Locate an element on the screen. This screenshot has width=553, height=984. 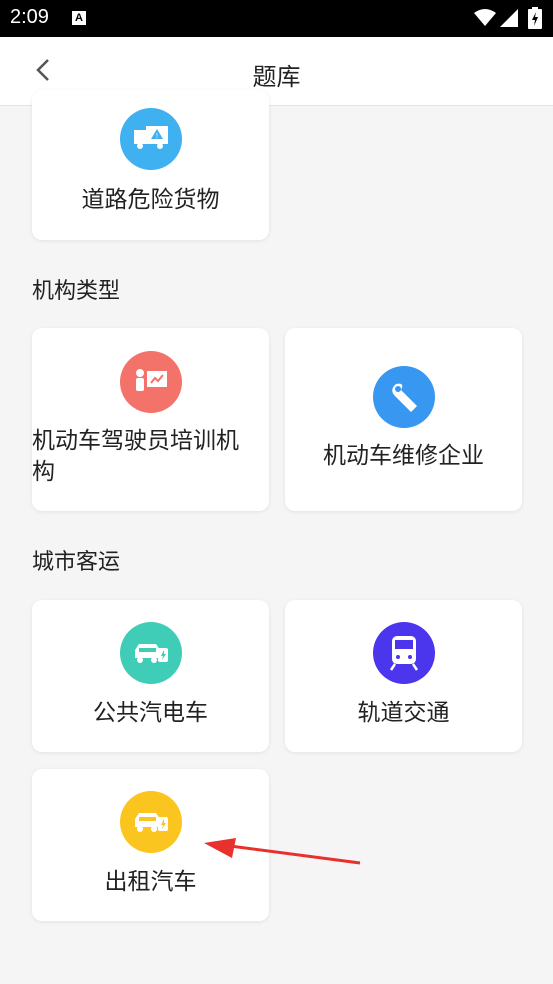
wifi-icon is located at coordinates (485, 17).